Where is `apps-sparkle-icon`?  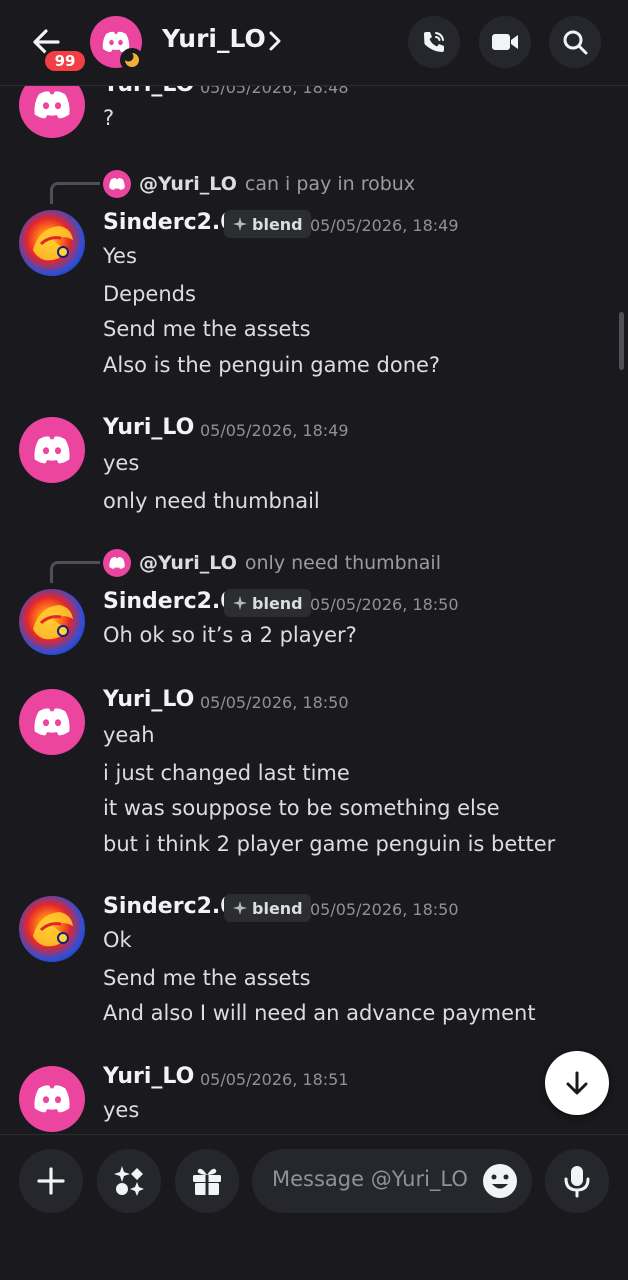
apps-sparkle-icon is located at coordinates (129, 1181).